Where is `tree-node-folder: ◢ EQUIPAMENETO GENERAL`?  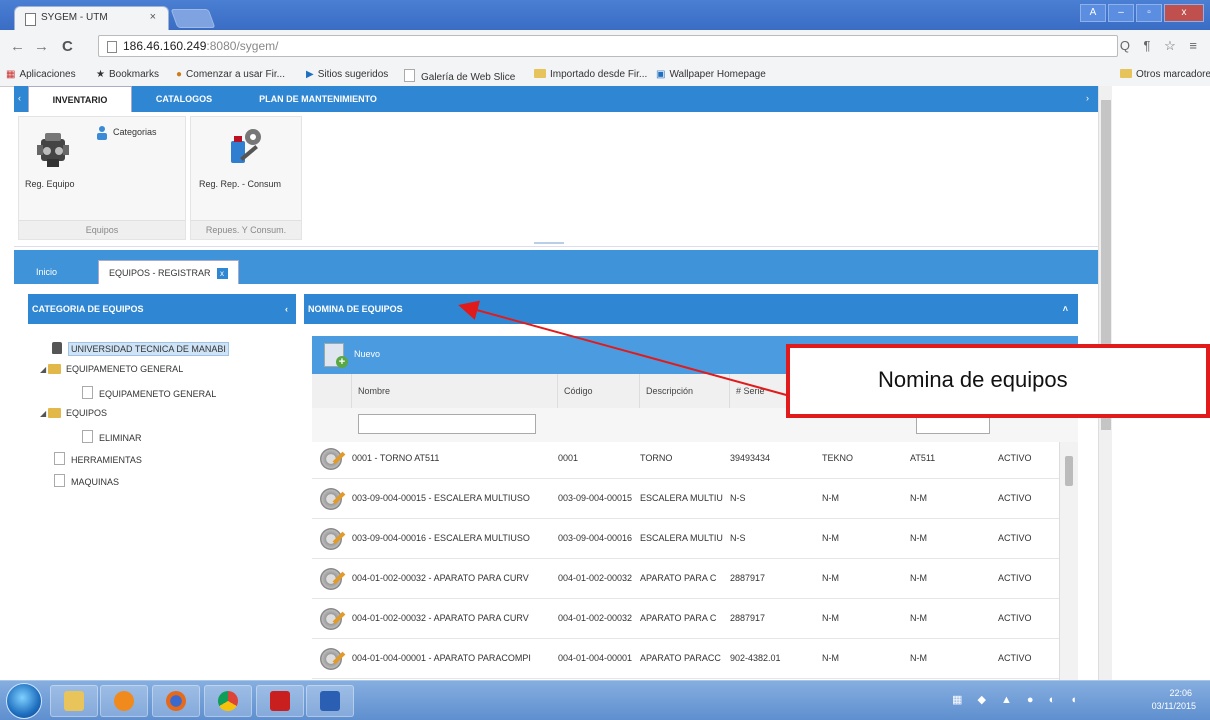
tree-node-folder: ◢ EQUIPAMENETO GENERAL is located at coordinates (111, 369).